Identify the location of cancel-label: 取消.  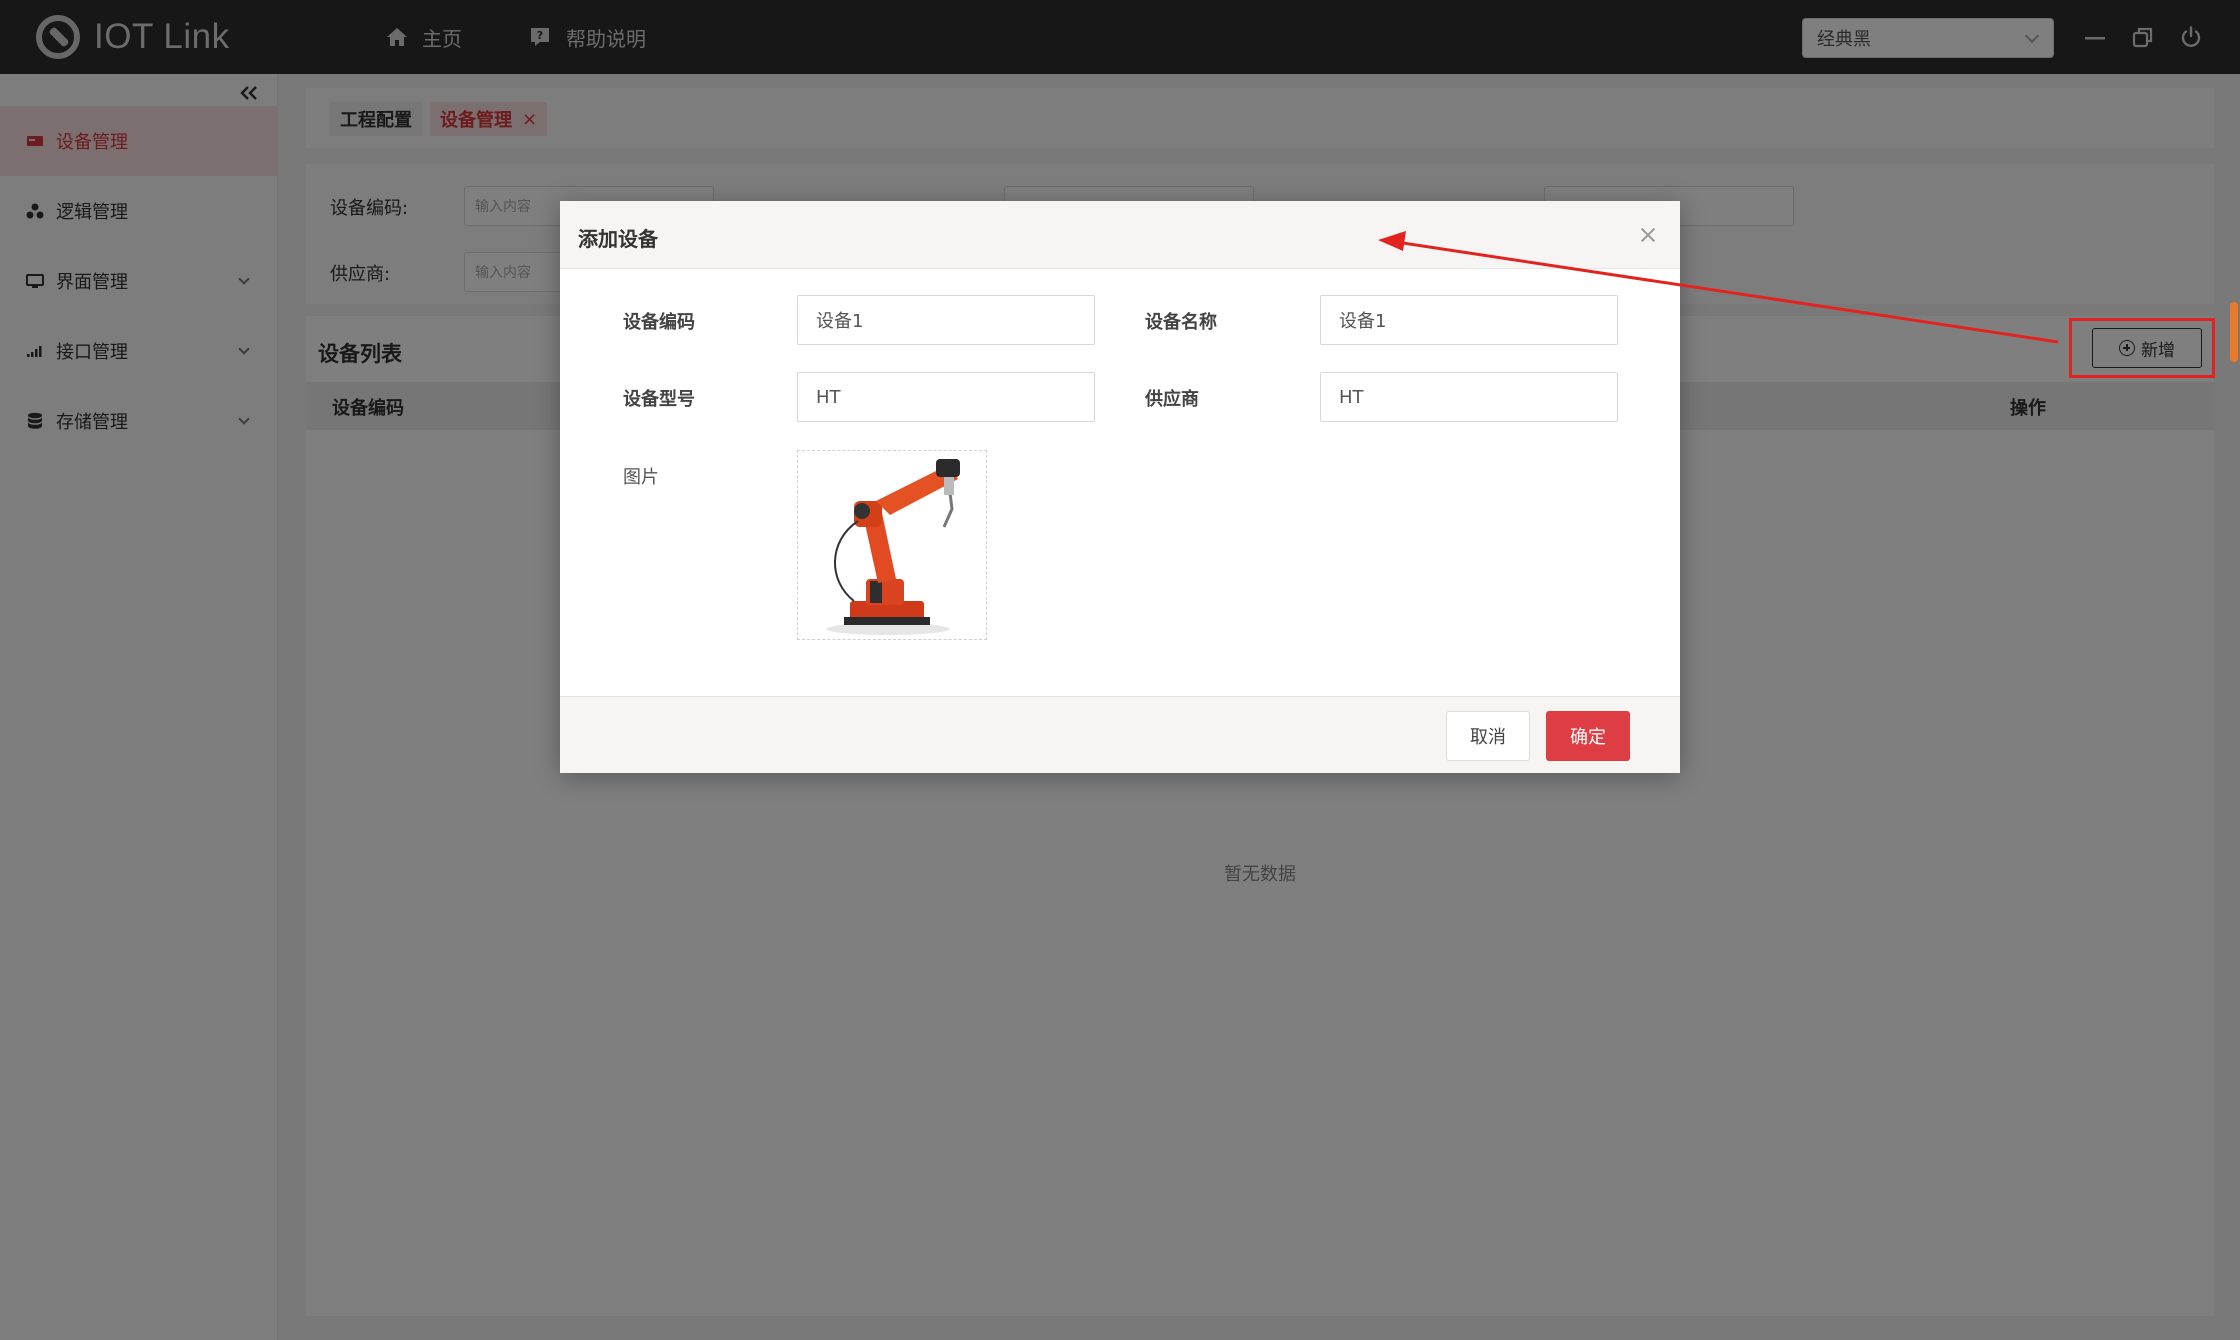
(1488, 737).